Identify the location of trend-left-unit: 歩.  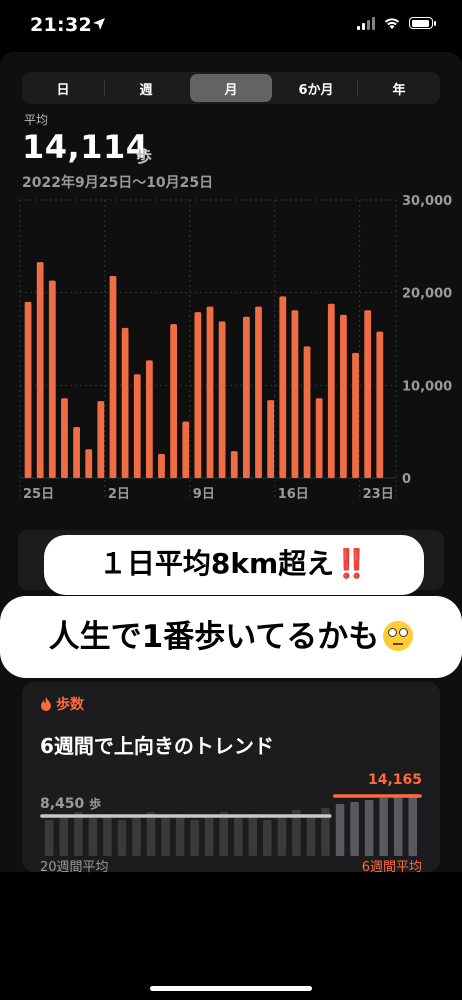
(95, 804).